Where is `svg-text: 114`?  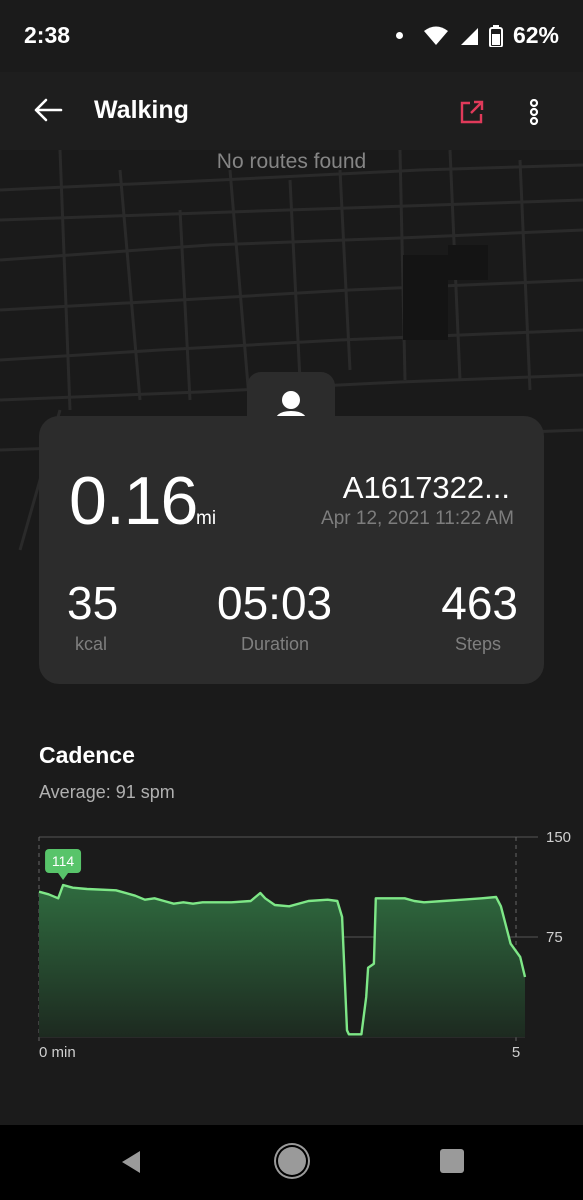
svg-text: 114 is located at coordinates (63, 861).